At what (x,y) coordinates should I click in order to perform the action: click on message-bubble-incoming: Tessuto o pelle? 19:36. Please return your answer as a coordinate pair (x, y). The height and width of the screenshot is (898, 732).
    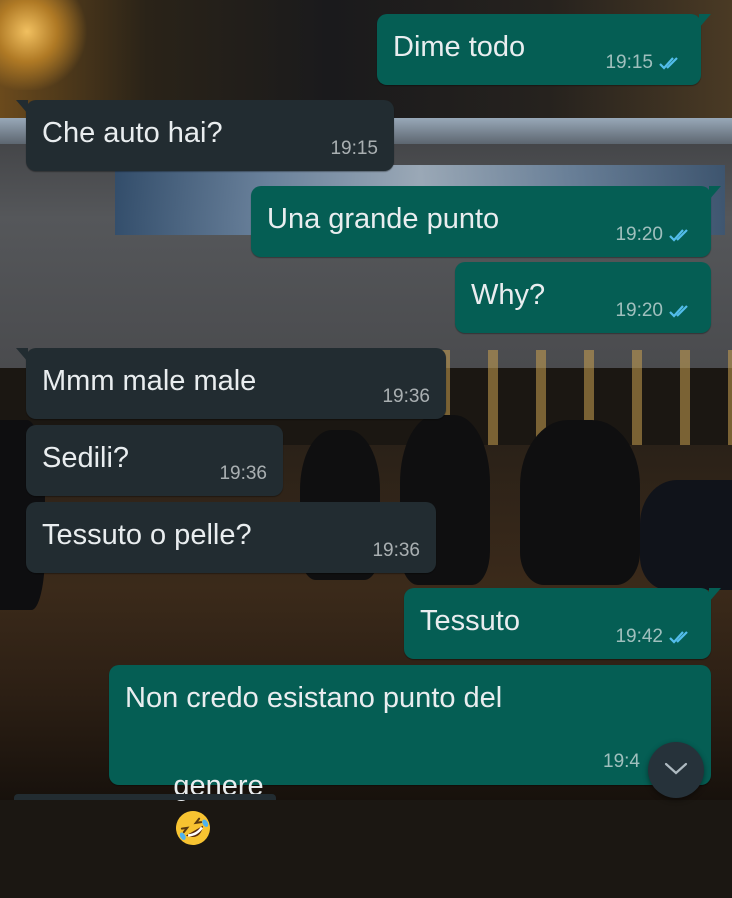
    Looking at the image, I should click on (231, 537).